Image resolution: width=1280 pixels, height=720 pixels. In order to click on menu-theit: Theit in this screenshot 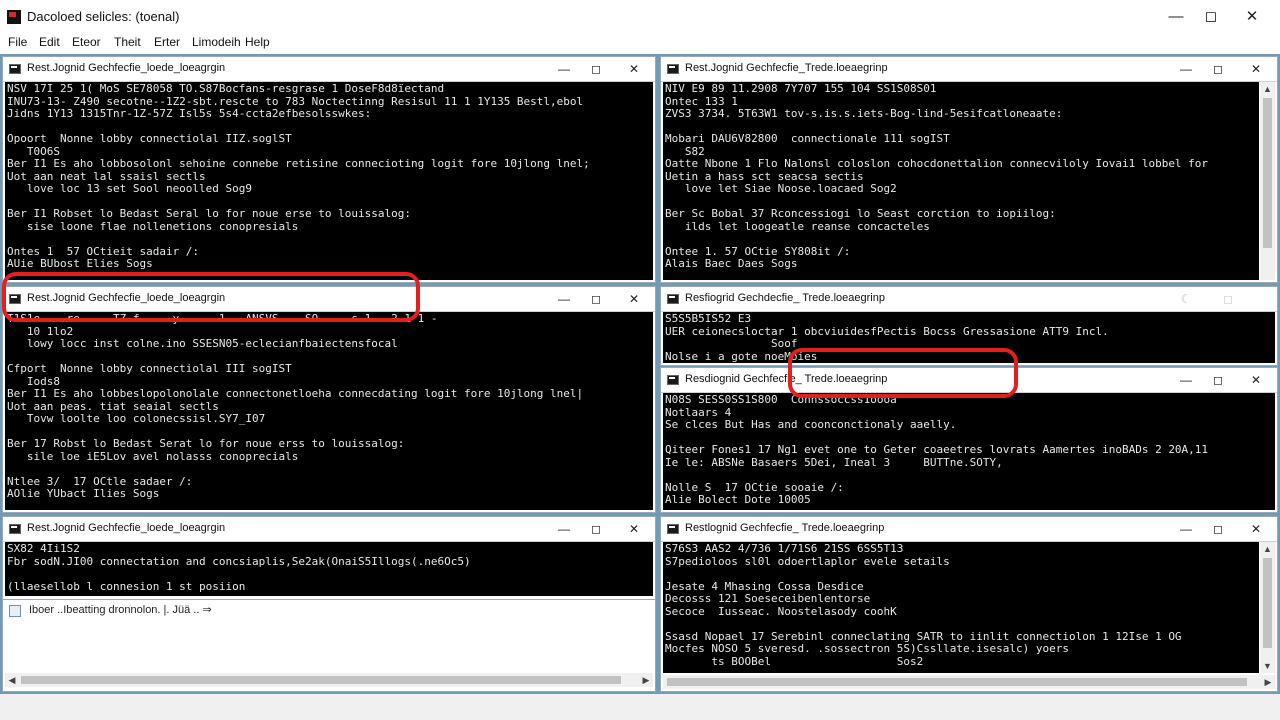, I will do `click(127, 42)`.